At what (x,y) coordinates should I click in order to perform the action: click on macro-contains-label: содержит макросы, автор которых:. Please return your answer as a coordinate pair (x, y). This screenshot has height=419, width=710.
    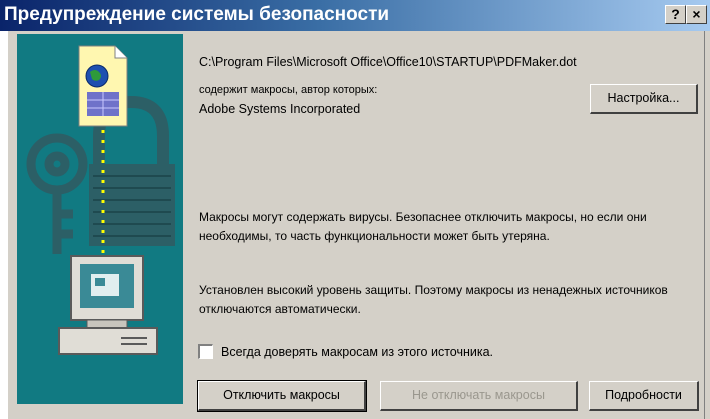
    Looking at the image, I should click on (288, 90).